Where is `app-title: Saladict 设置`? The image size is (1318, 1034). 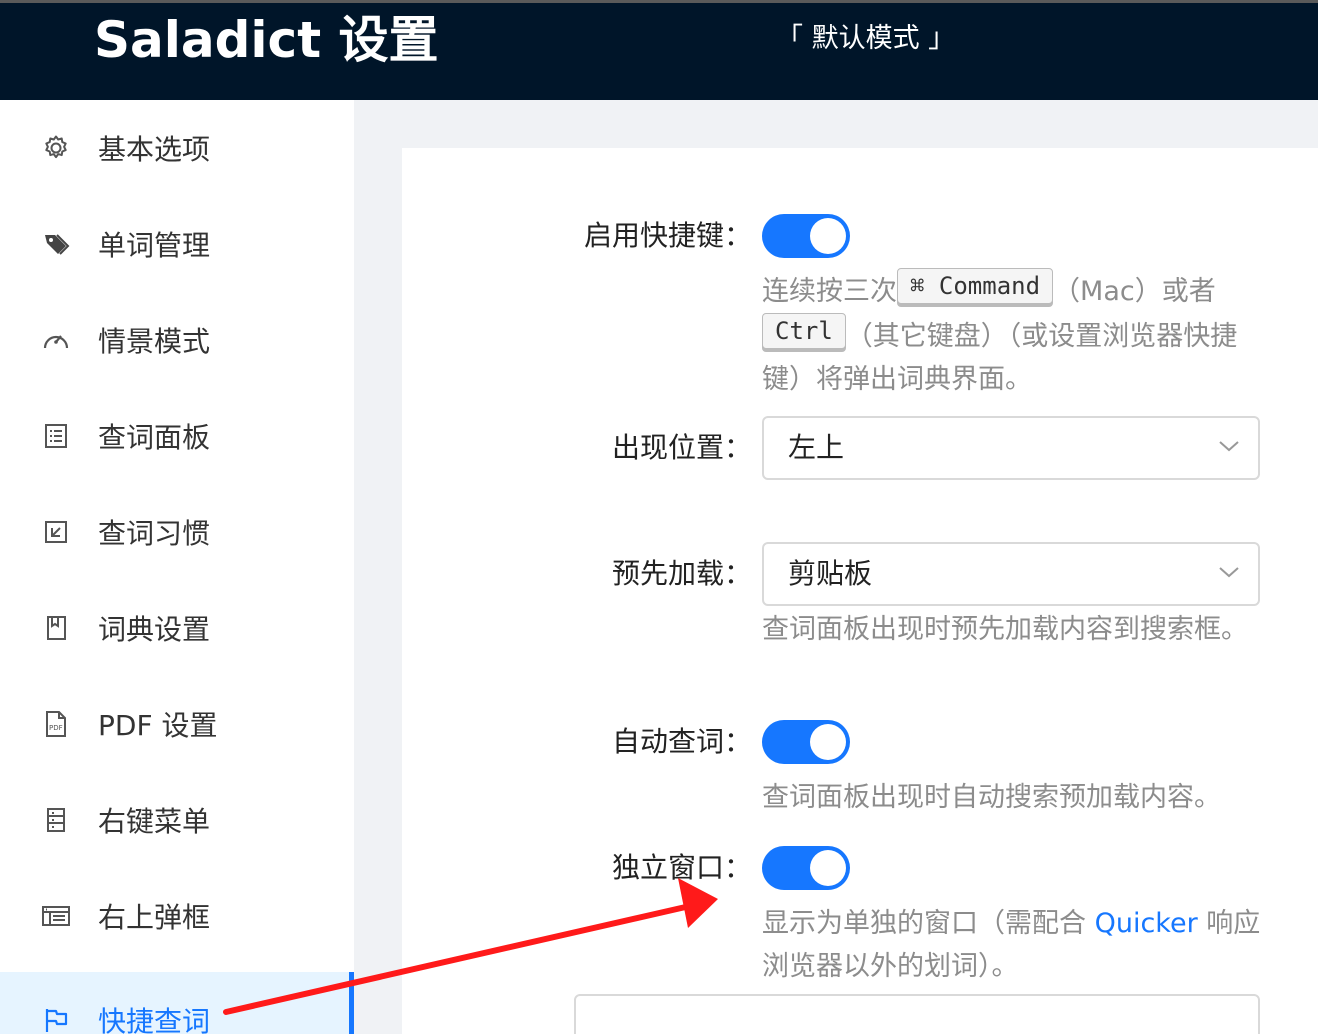 app-title: Saladict 设置 is located at coordinates (266, 40).